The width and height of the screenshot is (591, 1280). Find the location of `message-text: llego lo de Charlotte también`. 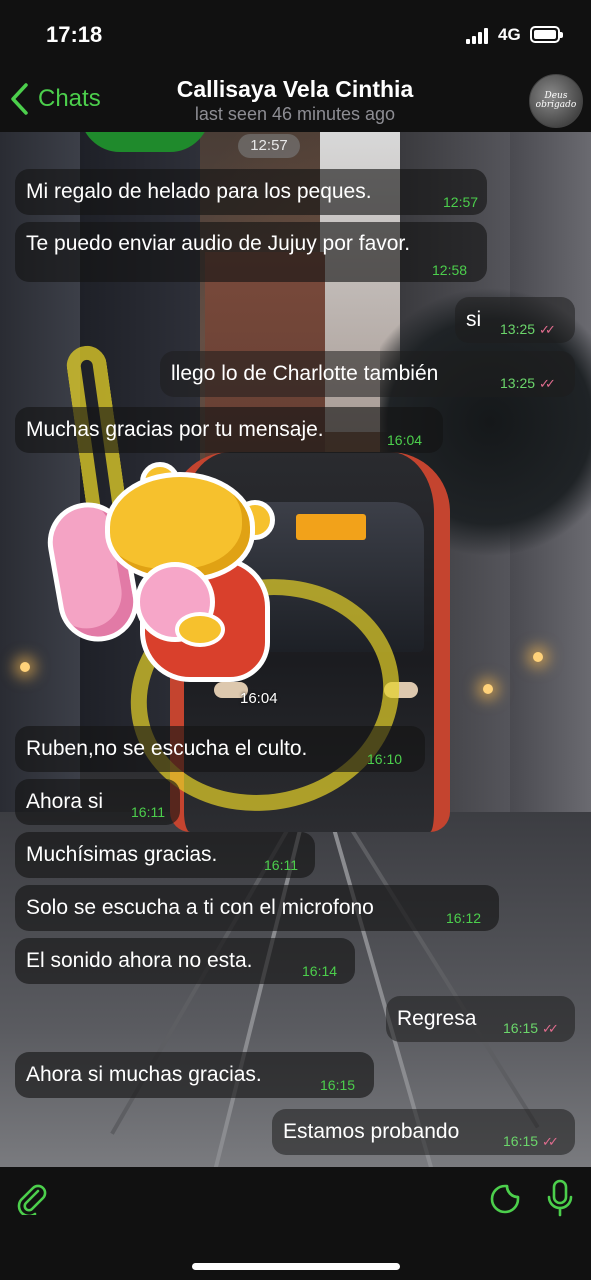

message-text: llego lo de Charlotte también is located at coordinates (305, 373).